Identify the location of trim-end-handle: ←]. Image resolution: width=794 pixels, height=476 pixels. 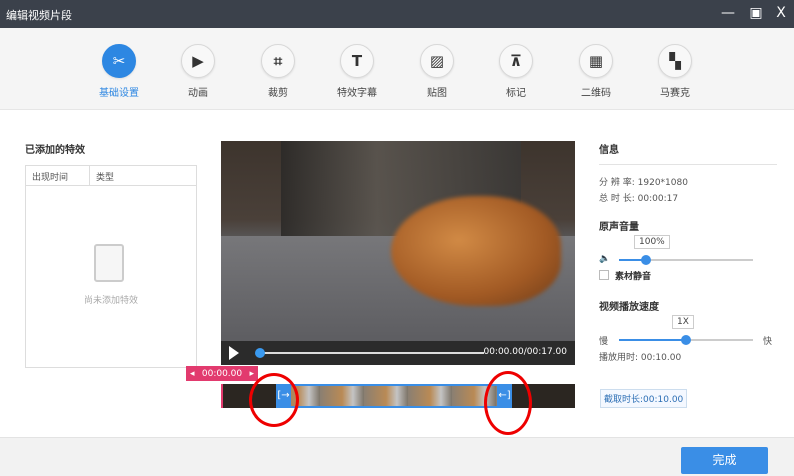
(504, 396).